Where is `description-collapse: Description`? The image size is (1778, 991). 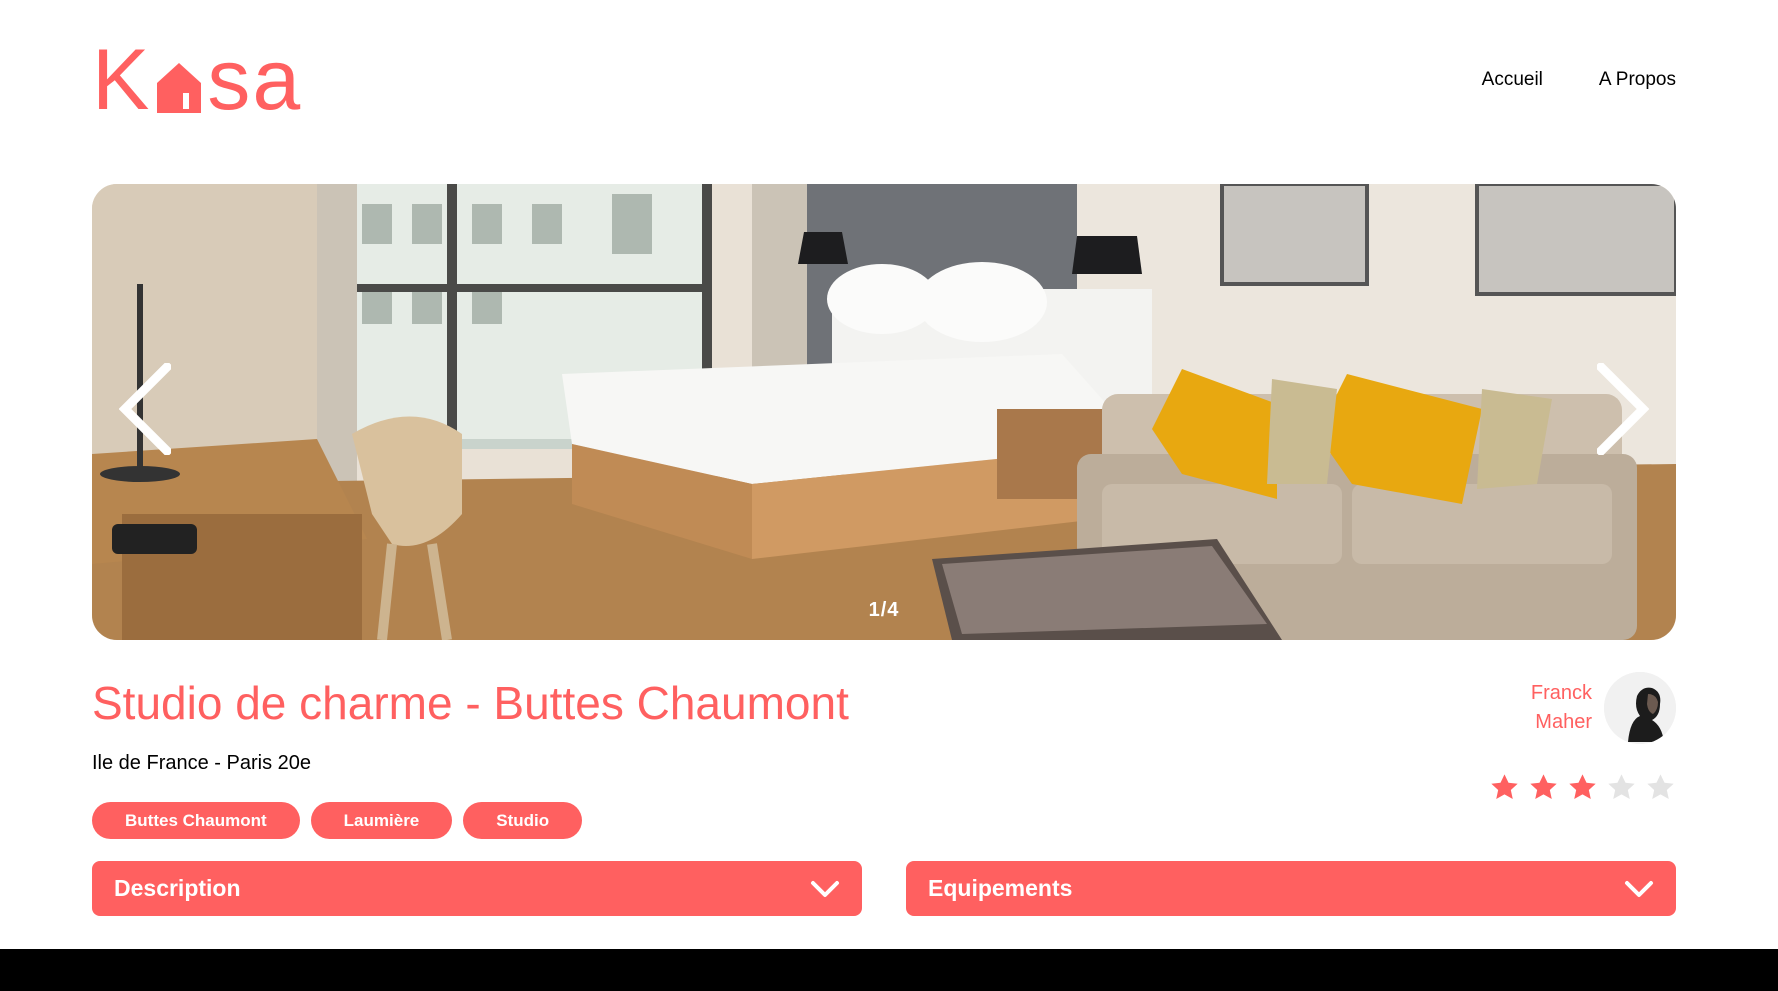 description-collapse: Description is located at coordinates (477, 888).